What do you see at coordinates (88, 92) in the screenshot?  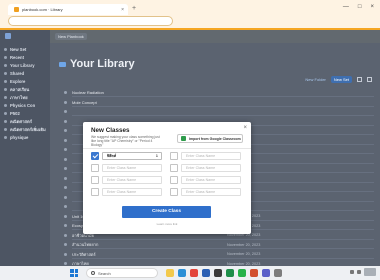 I see `row-name: Nuclear Radiation` at bounding box center [88, 92].